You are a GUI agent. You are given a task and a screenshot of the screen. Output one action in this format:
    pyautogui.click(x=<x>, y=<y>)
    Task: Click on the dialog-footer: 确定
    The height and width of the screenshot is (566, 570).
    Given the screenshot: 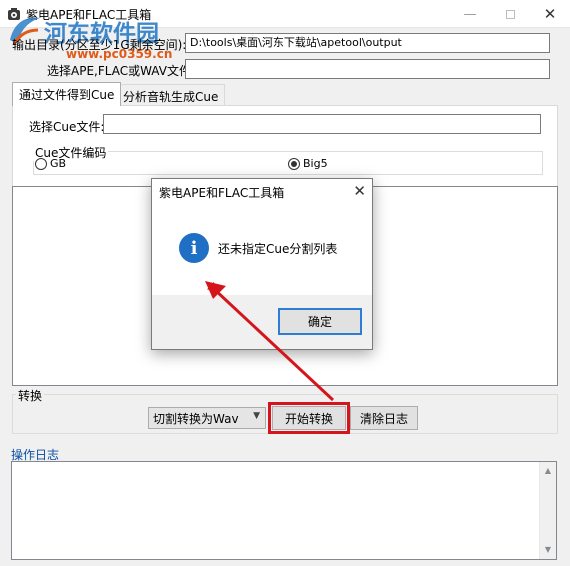 What is the action you would take?
    pyautogui.click(x=262, y=322)
    